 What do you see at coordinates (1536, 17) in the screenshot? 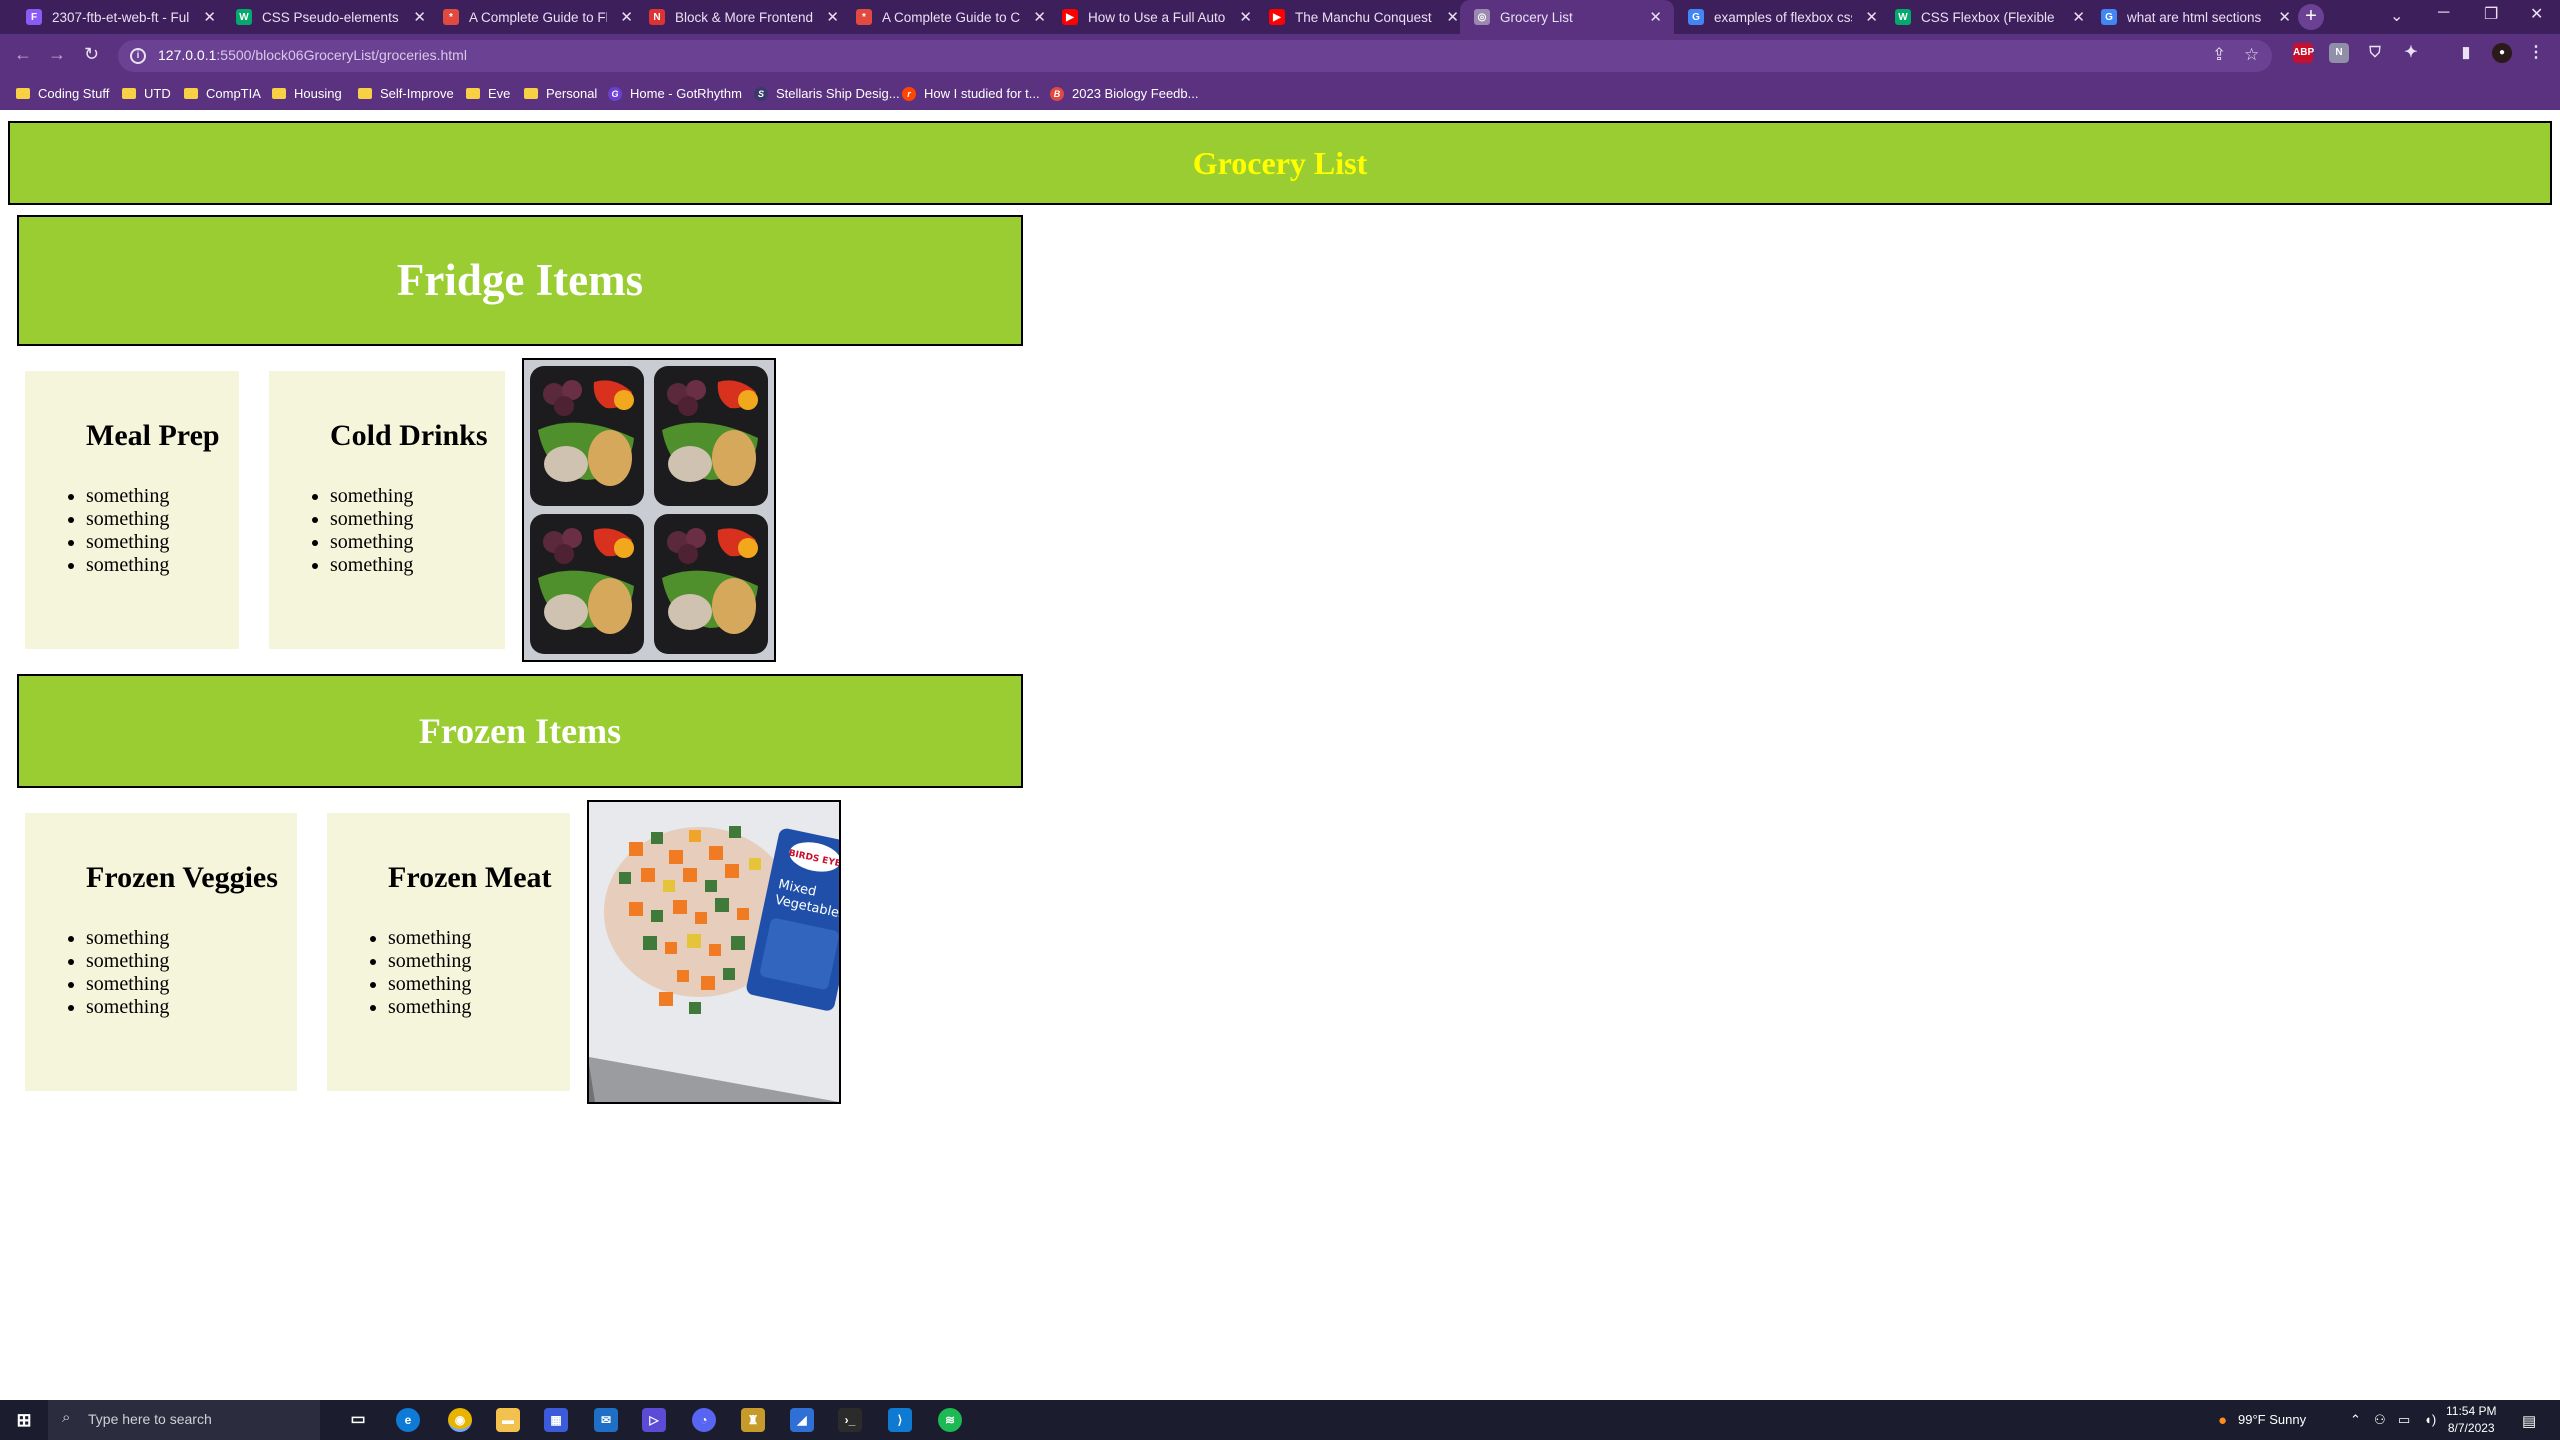
I see `tab-label: Grocery List` at bounding box center [1536, 17].